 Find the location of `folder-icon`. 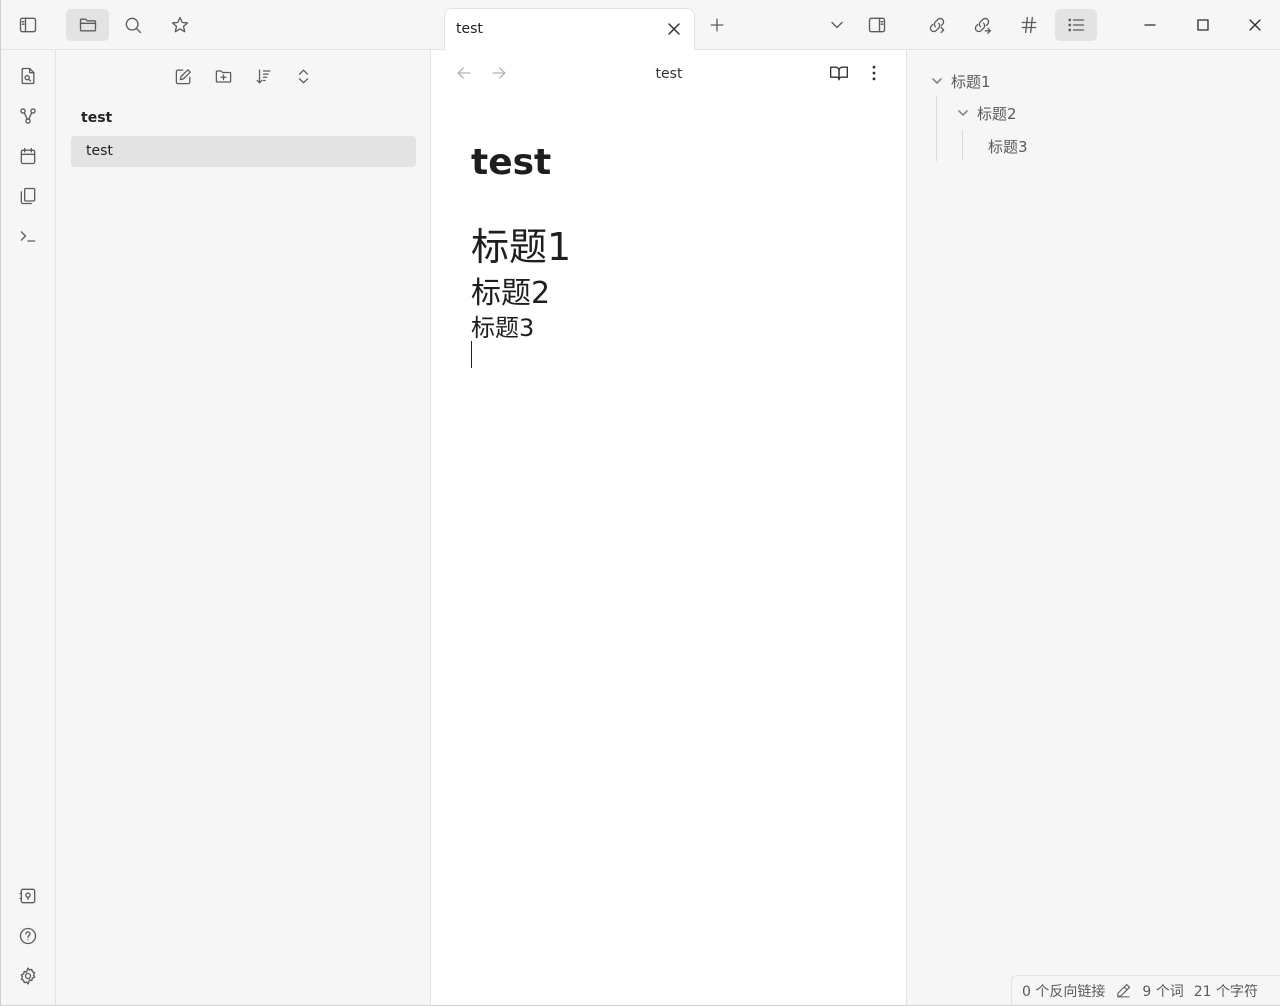

folder-icon is located at coordinates (87, 25).